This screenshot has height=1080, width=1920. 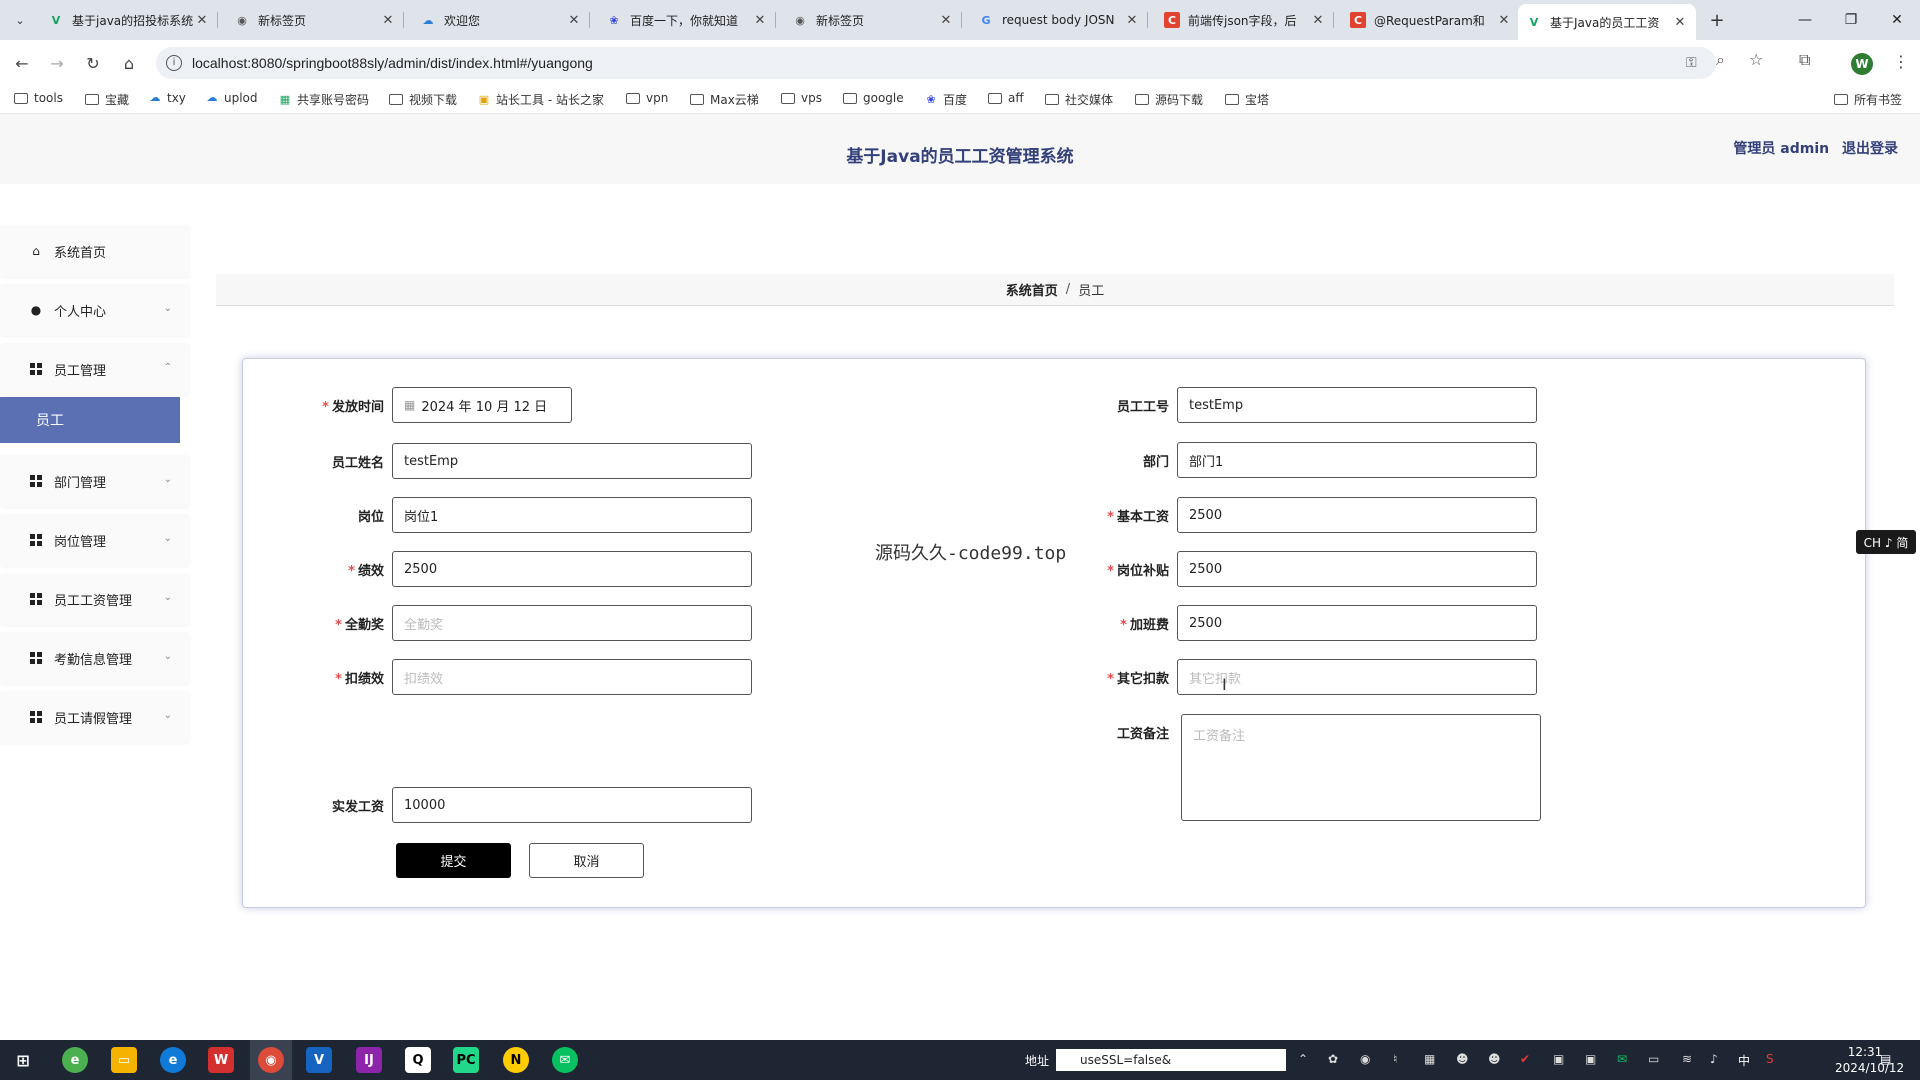 I want to click on battery-icon: ▭, so click(x=1653, y=1059).